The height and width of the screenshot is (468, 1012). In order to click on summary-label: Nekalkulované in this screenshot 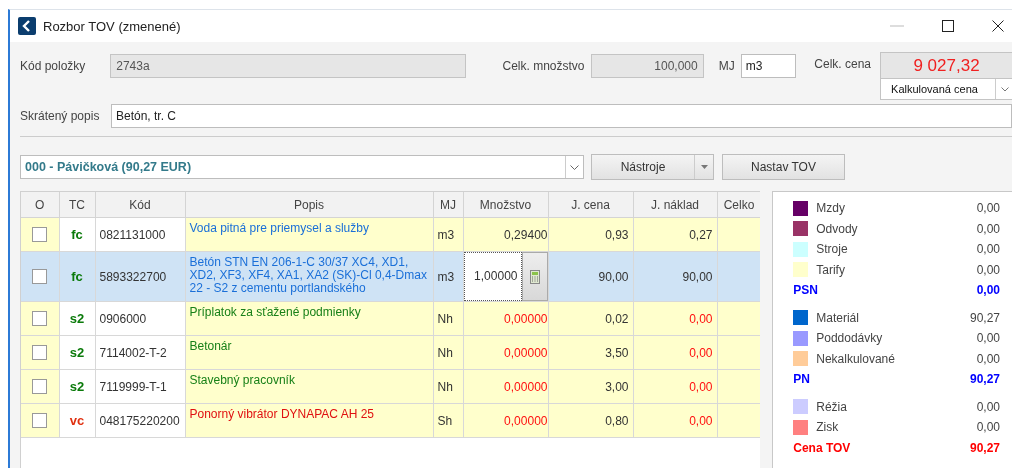, I will do `click(856, 358)`.